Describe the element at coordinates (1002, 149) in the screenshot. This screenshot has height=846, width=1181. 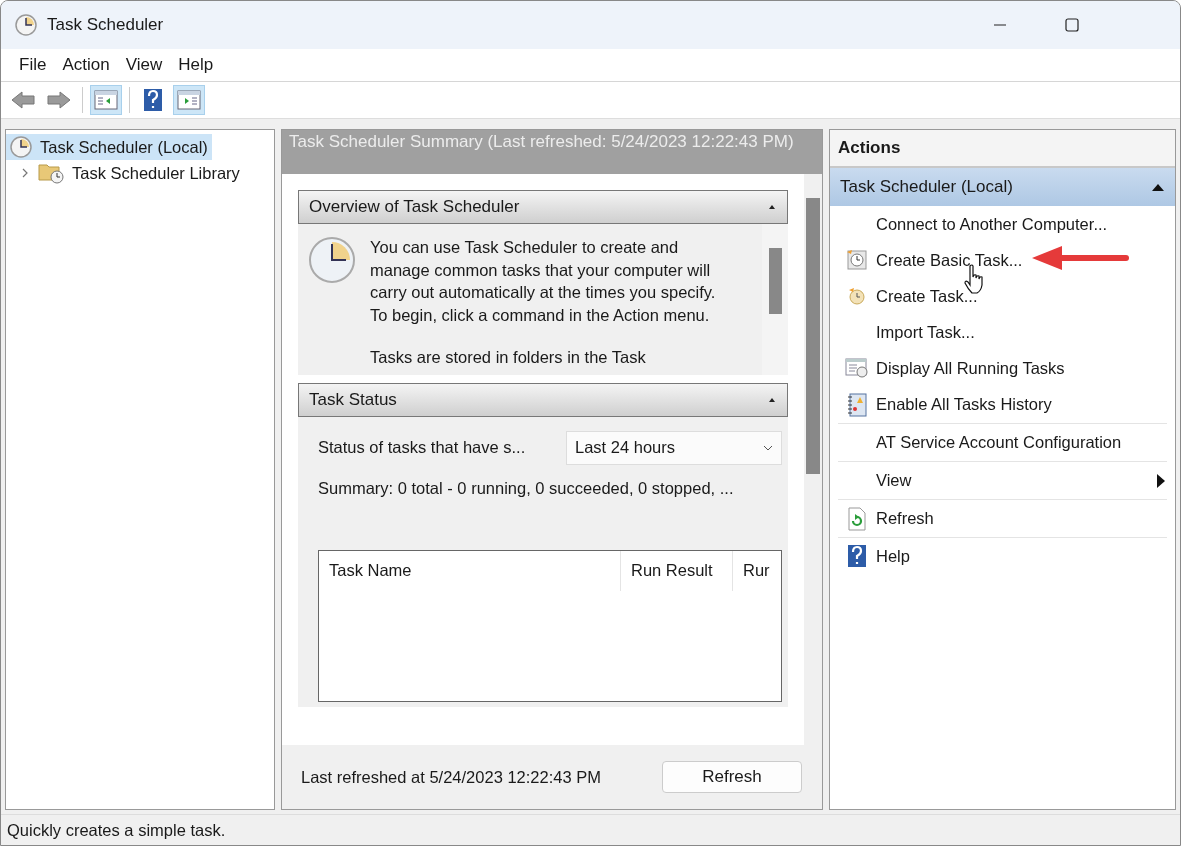
I see `actions-title: Actions` at that location.